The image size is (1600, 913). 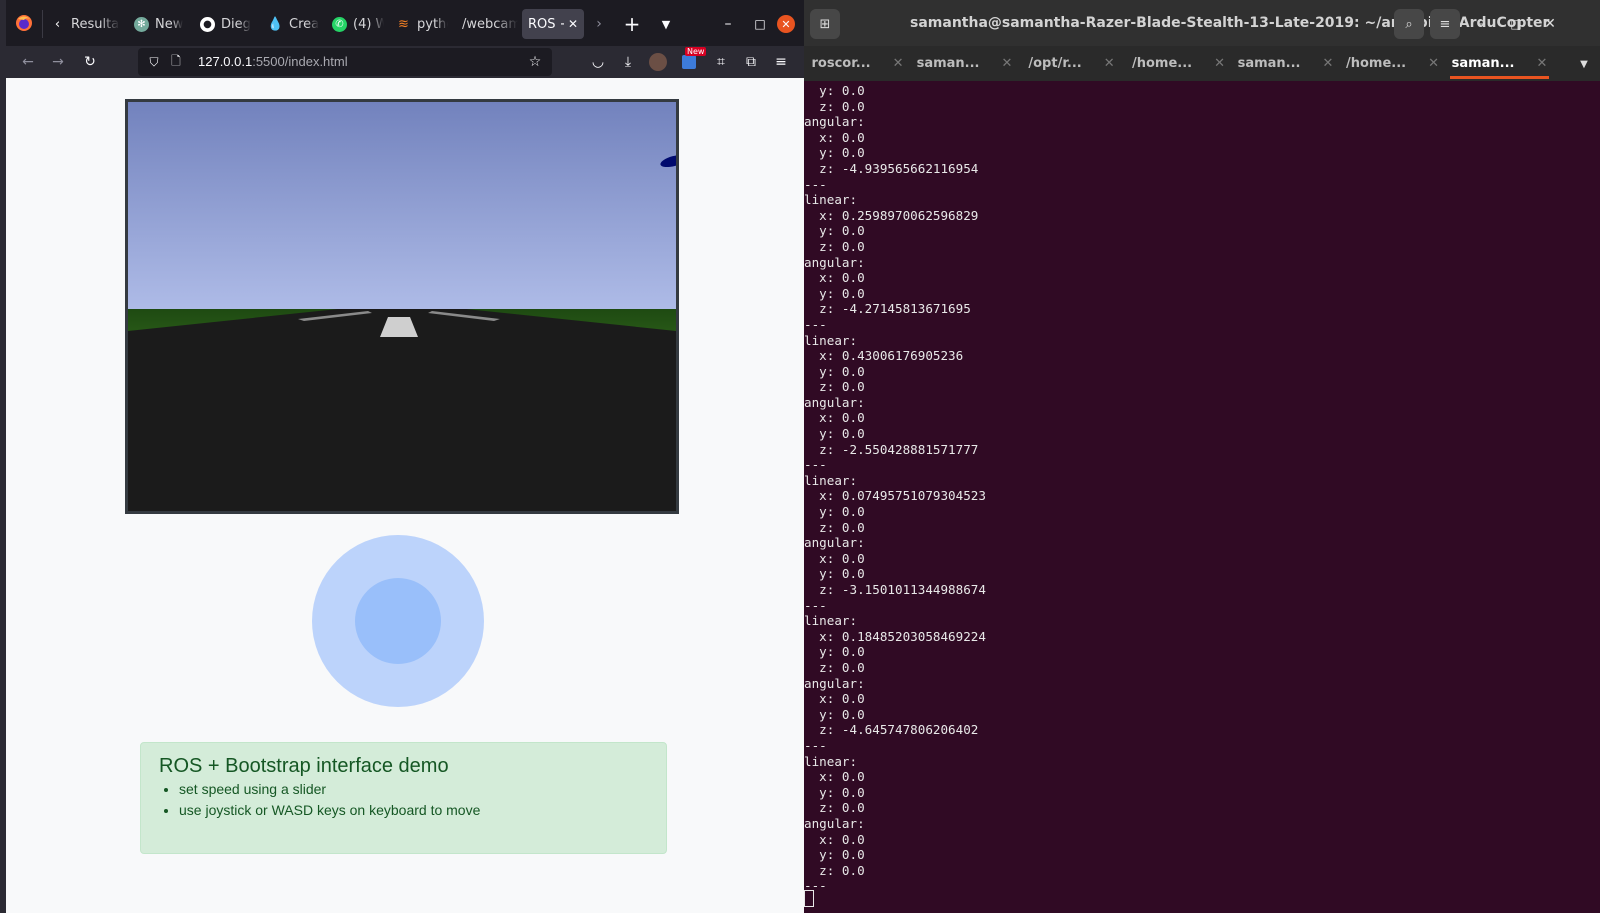 I want to click on tab-label: Resultad, so click(x=95, y=24).